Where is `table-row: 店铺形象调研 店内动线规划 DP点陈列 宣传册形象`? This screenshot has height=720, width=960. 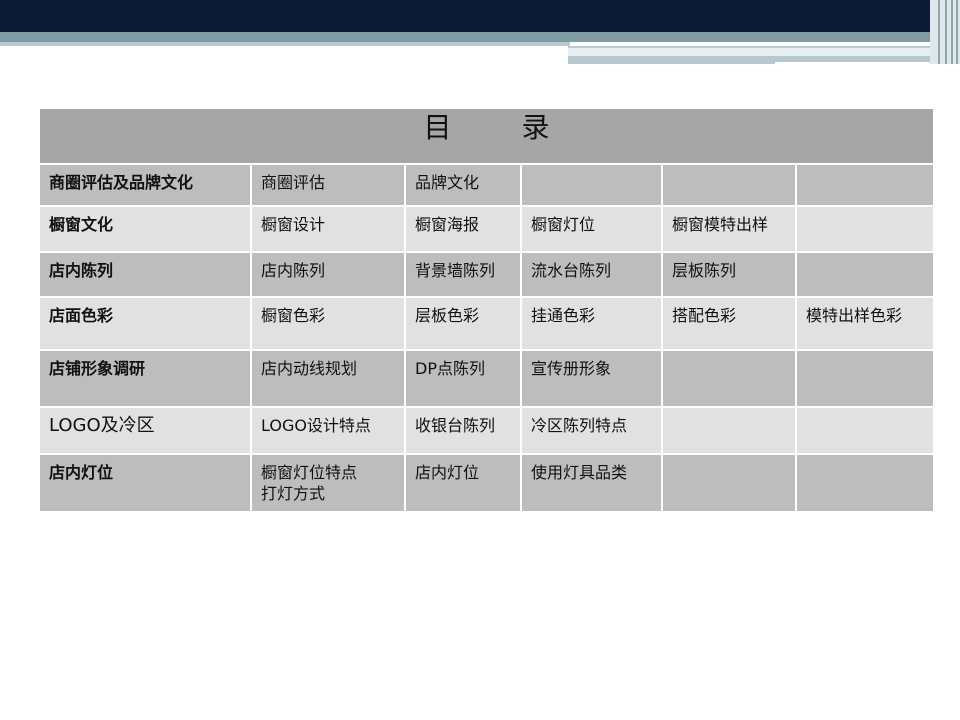 table-row: 店铺形象调研 店内动线规划 DP点陈列 宣传册形象 is located at coordinates (487, 378).